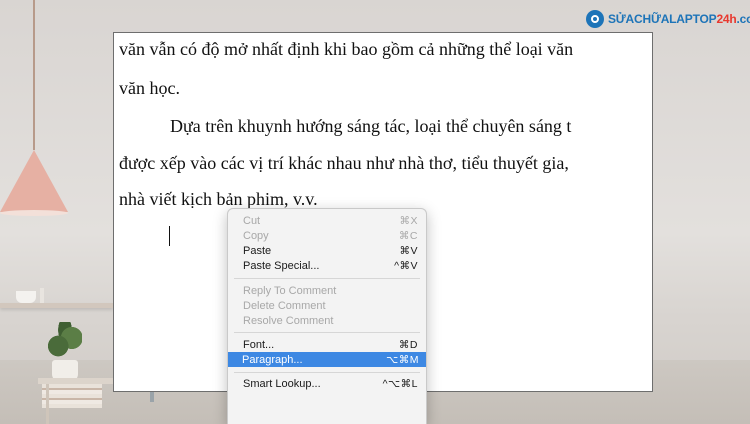 The width and height of the screenshot is (750, 424). What do you see at coordinates (595, 19) in the screenshot?
I see `logo-icon` at bounding box center [595, 19].